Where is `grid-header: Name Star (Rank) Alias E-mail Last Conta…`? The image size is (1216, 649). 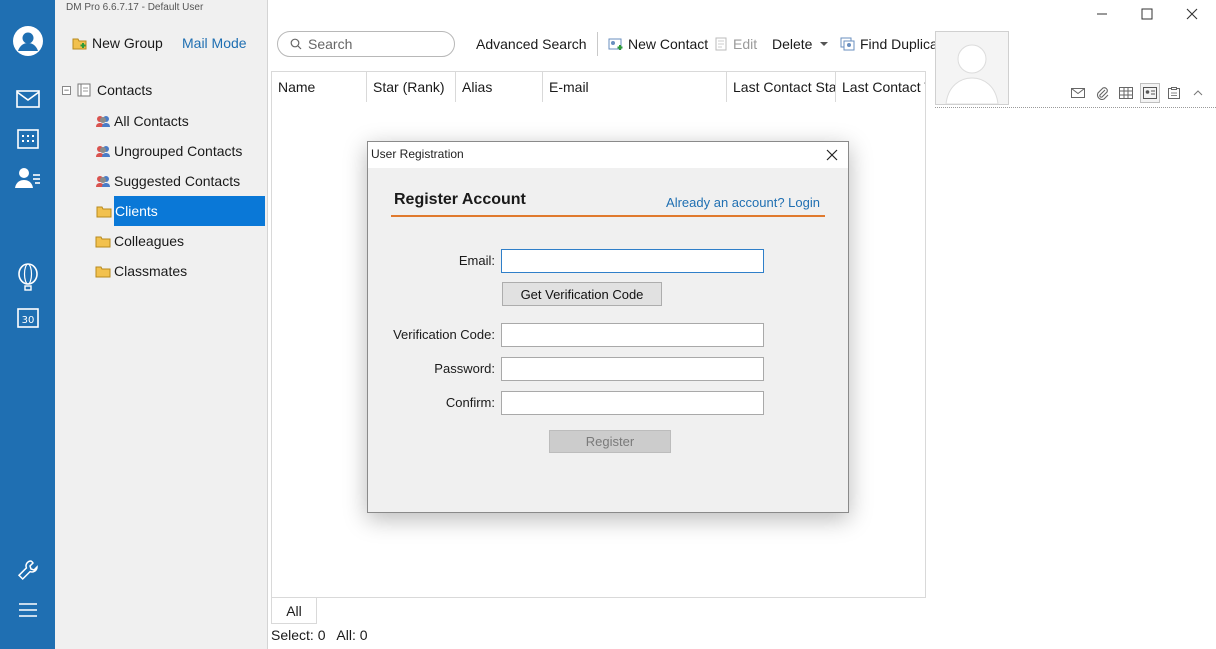
grid-header: Name Star (Rank) Alias E-mail Last Conta… is located at coordinates (598, 87).